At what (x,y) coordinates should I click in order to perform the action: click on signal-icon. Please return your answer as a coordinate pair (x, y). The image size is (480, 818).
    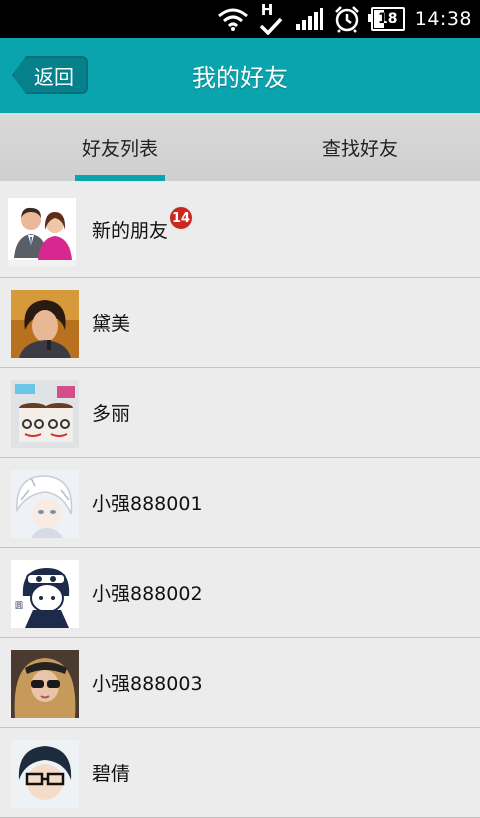
    Looking at the image, I should click on (309, 19).